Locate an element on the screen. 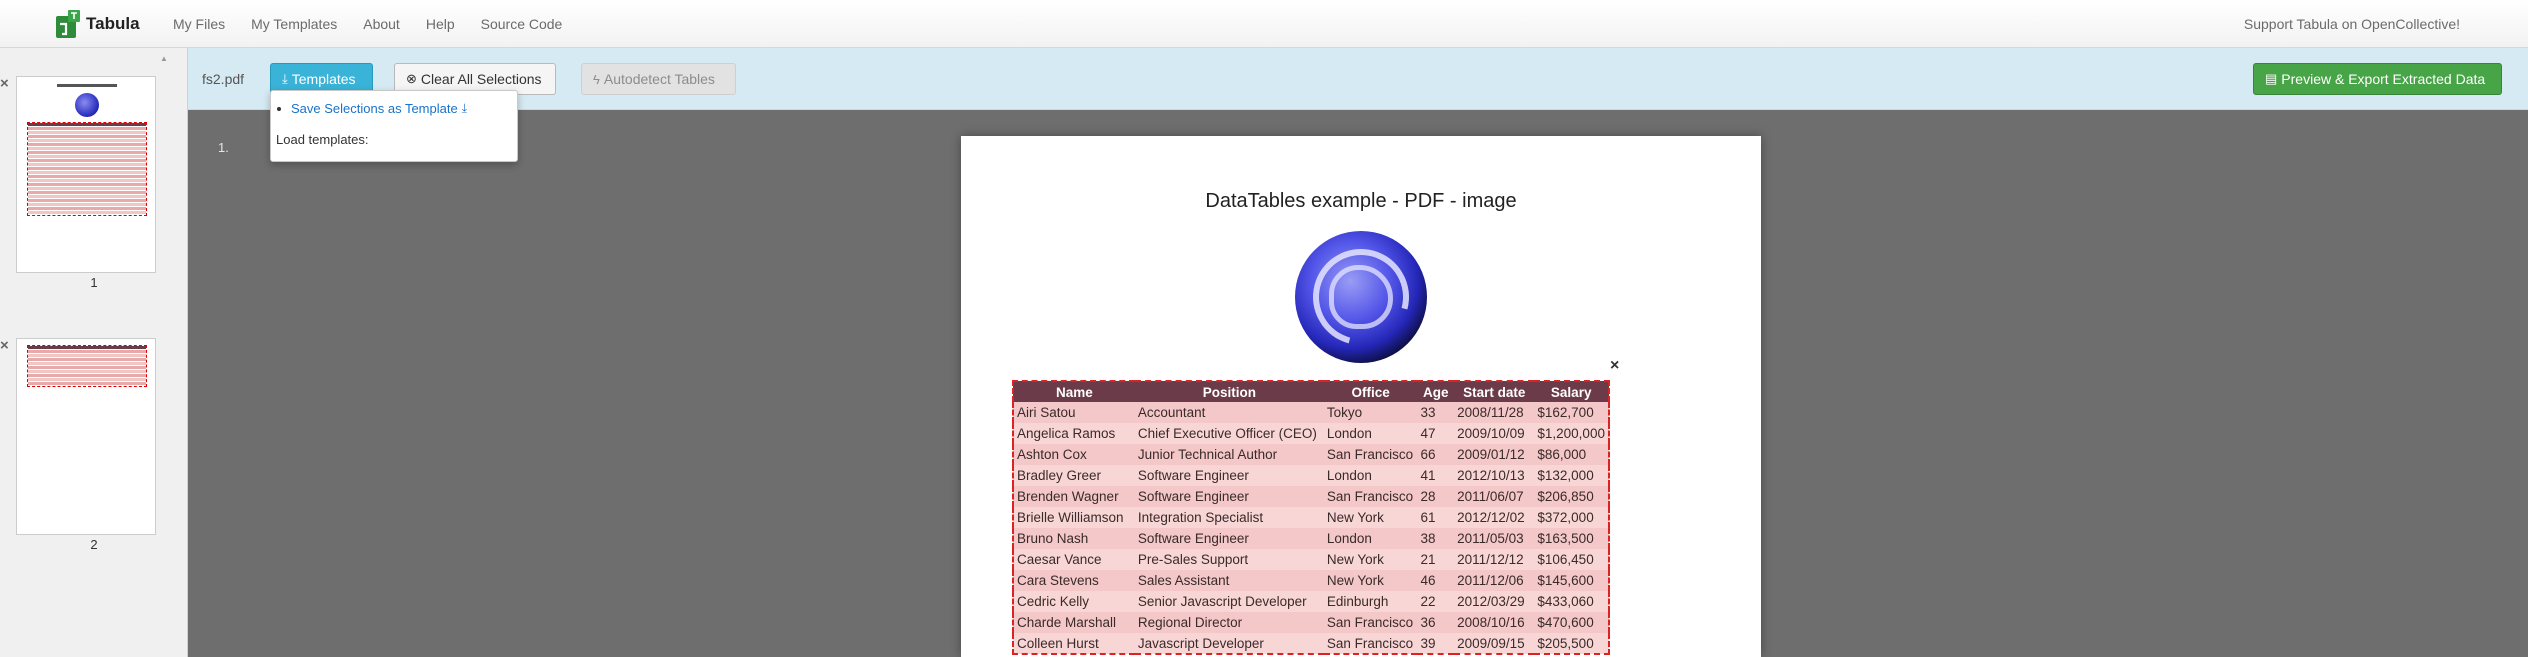 This screenshot has height=657, width=2528. cell: 2011/12/06 is located at coordinates (1494, 580).